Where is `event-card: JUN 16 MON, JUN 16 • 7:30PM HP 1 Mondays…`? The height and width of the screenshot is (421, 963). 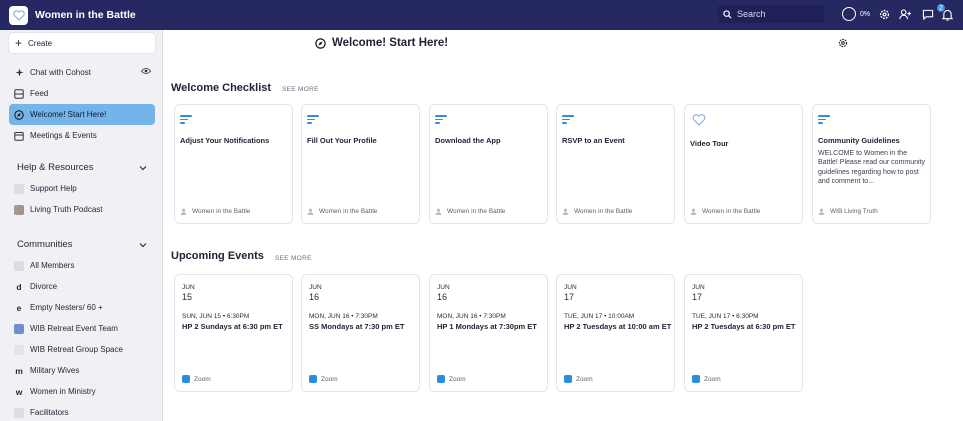 event-card: JUN 16 MON, JUN 16 • 7:30PM HP 1 Mondays… is located at coordinates (488, 333).